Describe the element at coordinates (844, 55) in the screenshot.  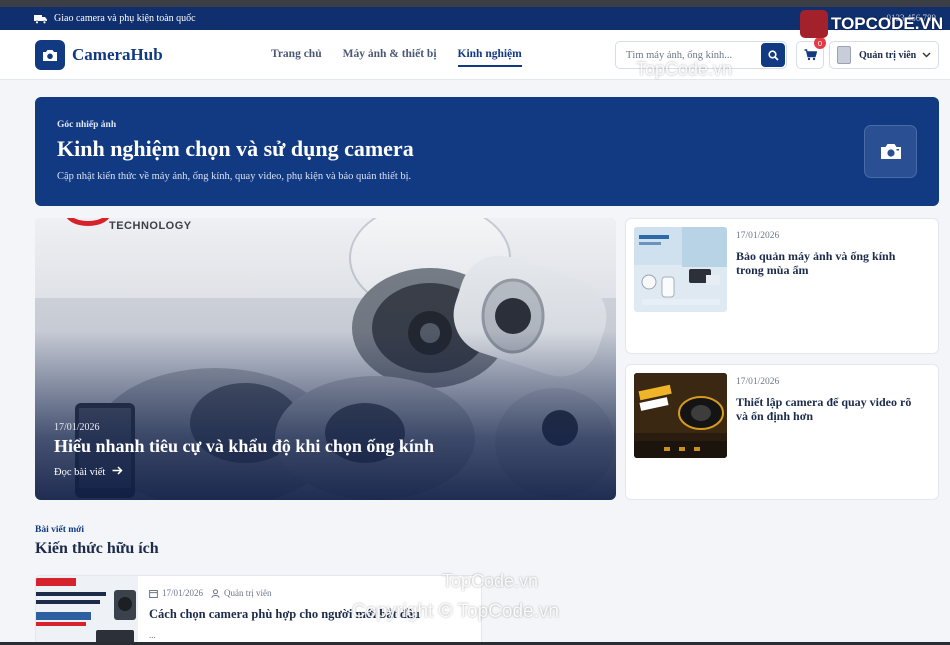
I see `avatar` at that location.